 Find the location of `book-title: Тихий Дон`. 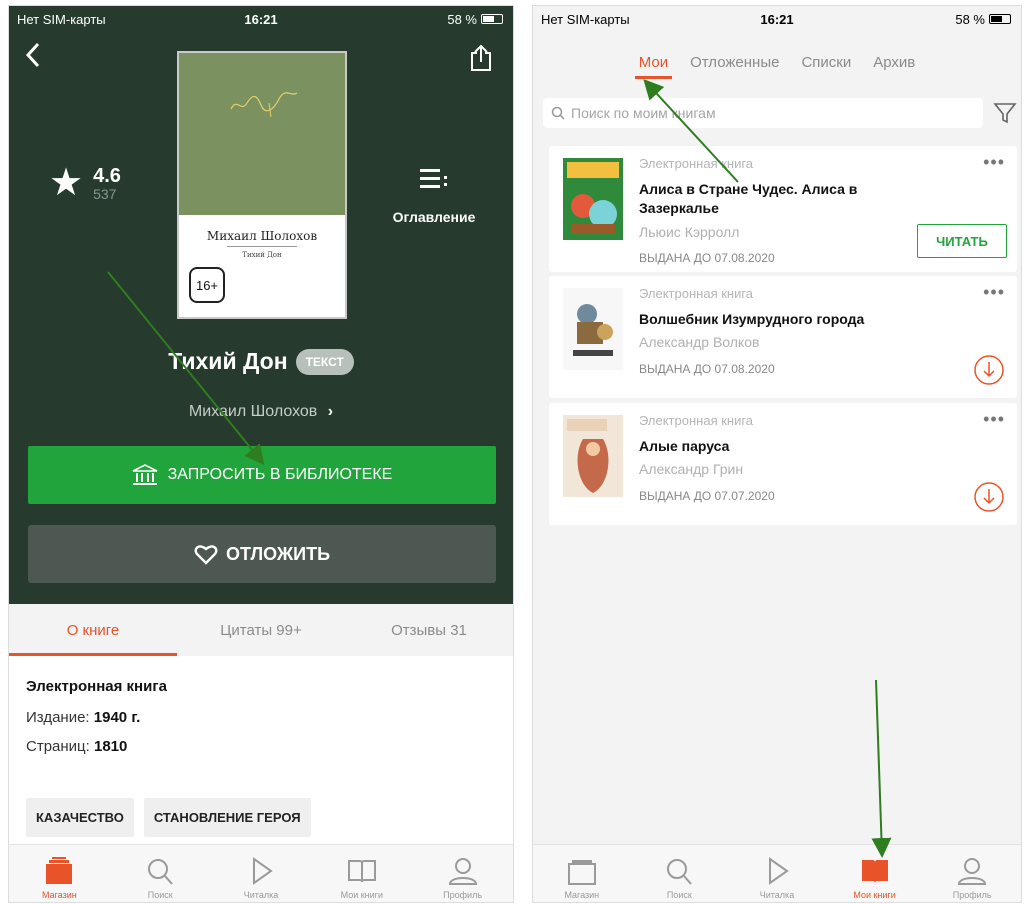

book-title: Тихий Дон is located at coordinates (228, 361).